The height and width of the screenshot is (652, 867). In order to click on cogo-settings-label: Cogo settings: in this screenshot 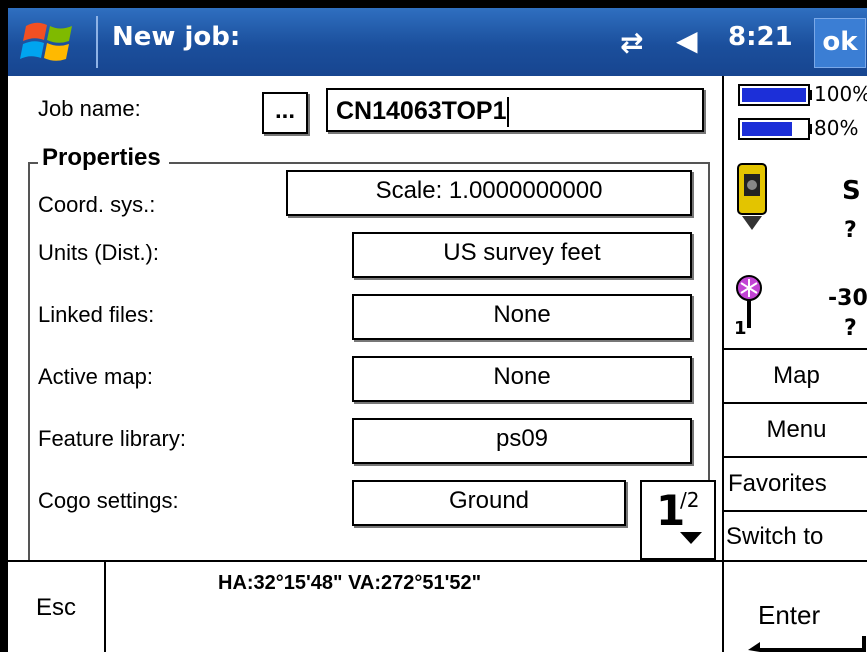, I will do `click(108, 500)`.